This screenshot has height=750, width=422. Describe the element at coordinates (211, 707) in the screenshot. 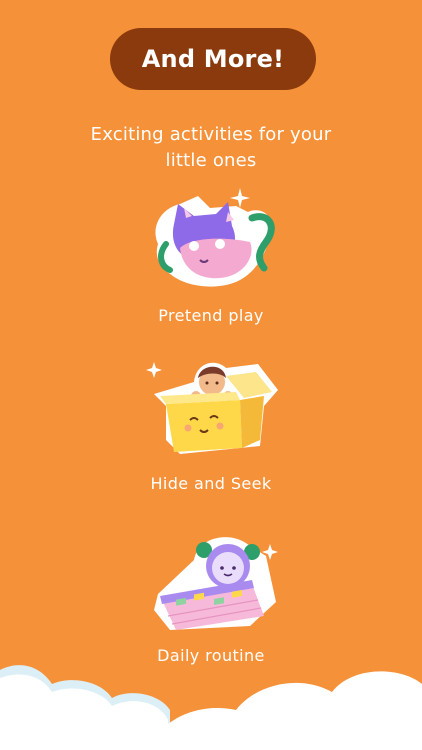

I see `clouds-decoration` at that location.